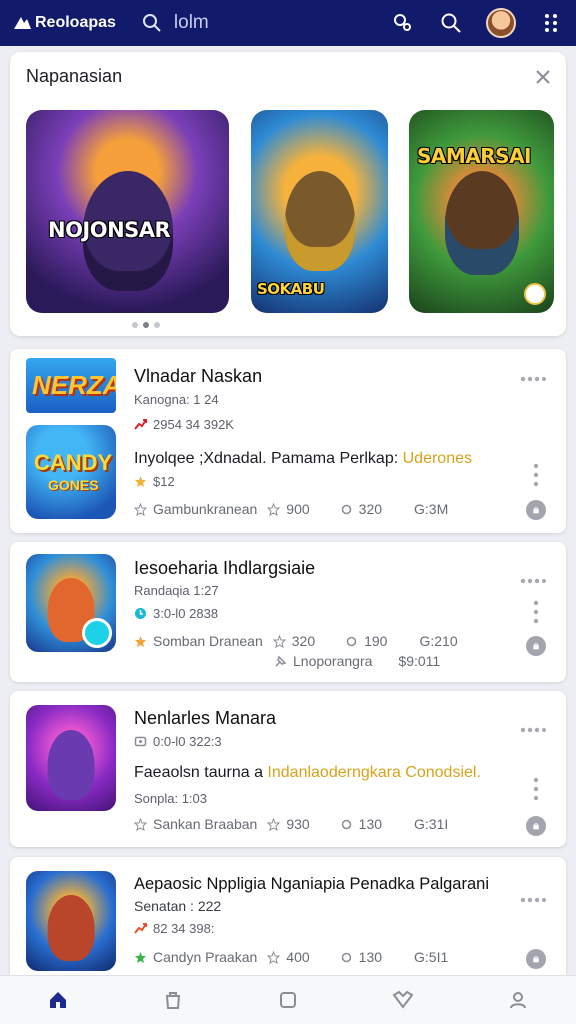  Describe the element at coordinates (140, 928) in the screenshot. I see `trending-up-icon` at that location.